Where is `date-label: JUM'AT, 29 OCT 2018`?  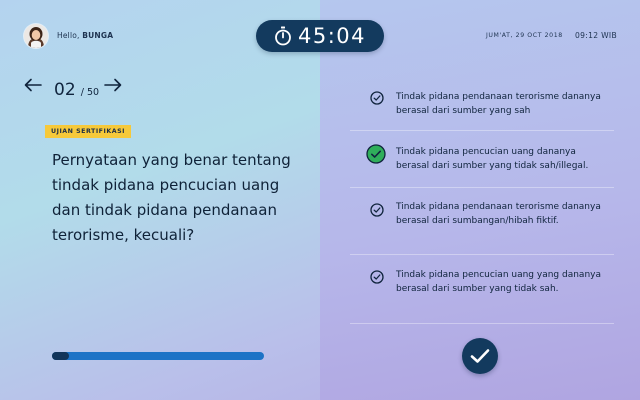 date-label: JUM'AT, 29 OCT 2018 is located at coordinates (524, 35).